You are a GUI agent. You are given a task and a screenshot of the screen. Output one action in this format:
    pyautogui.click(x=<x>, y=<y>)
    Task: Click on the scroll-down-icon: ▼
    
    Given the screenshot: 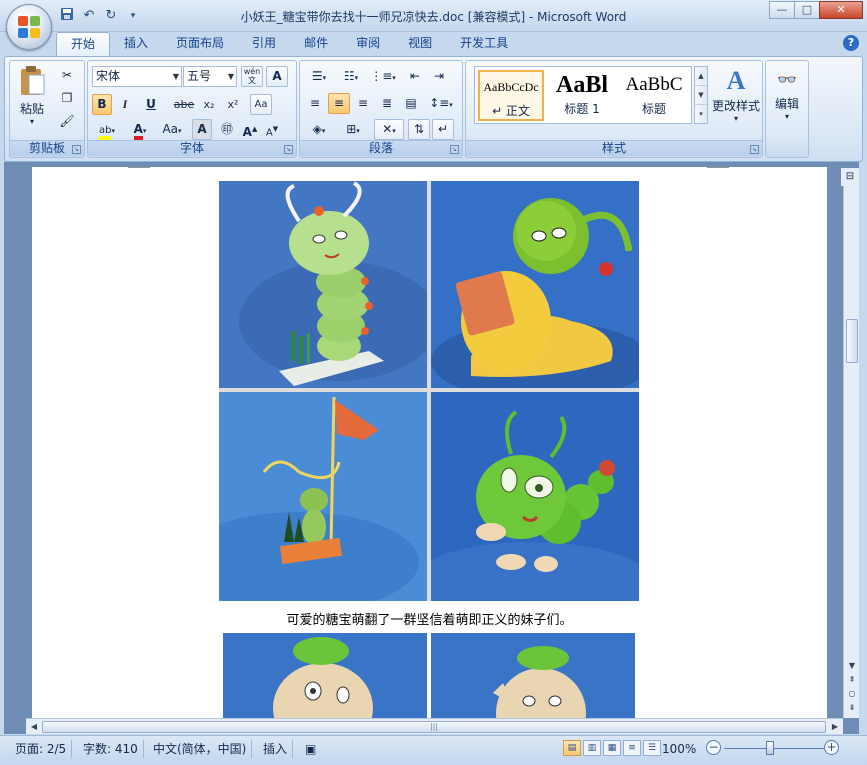 What is the action you would take?
    pyautogui.click(x=701, y=95)
    